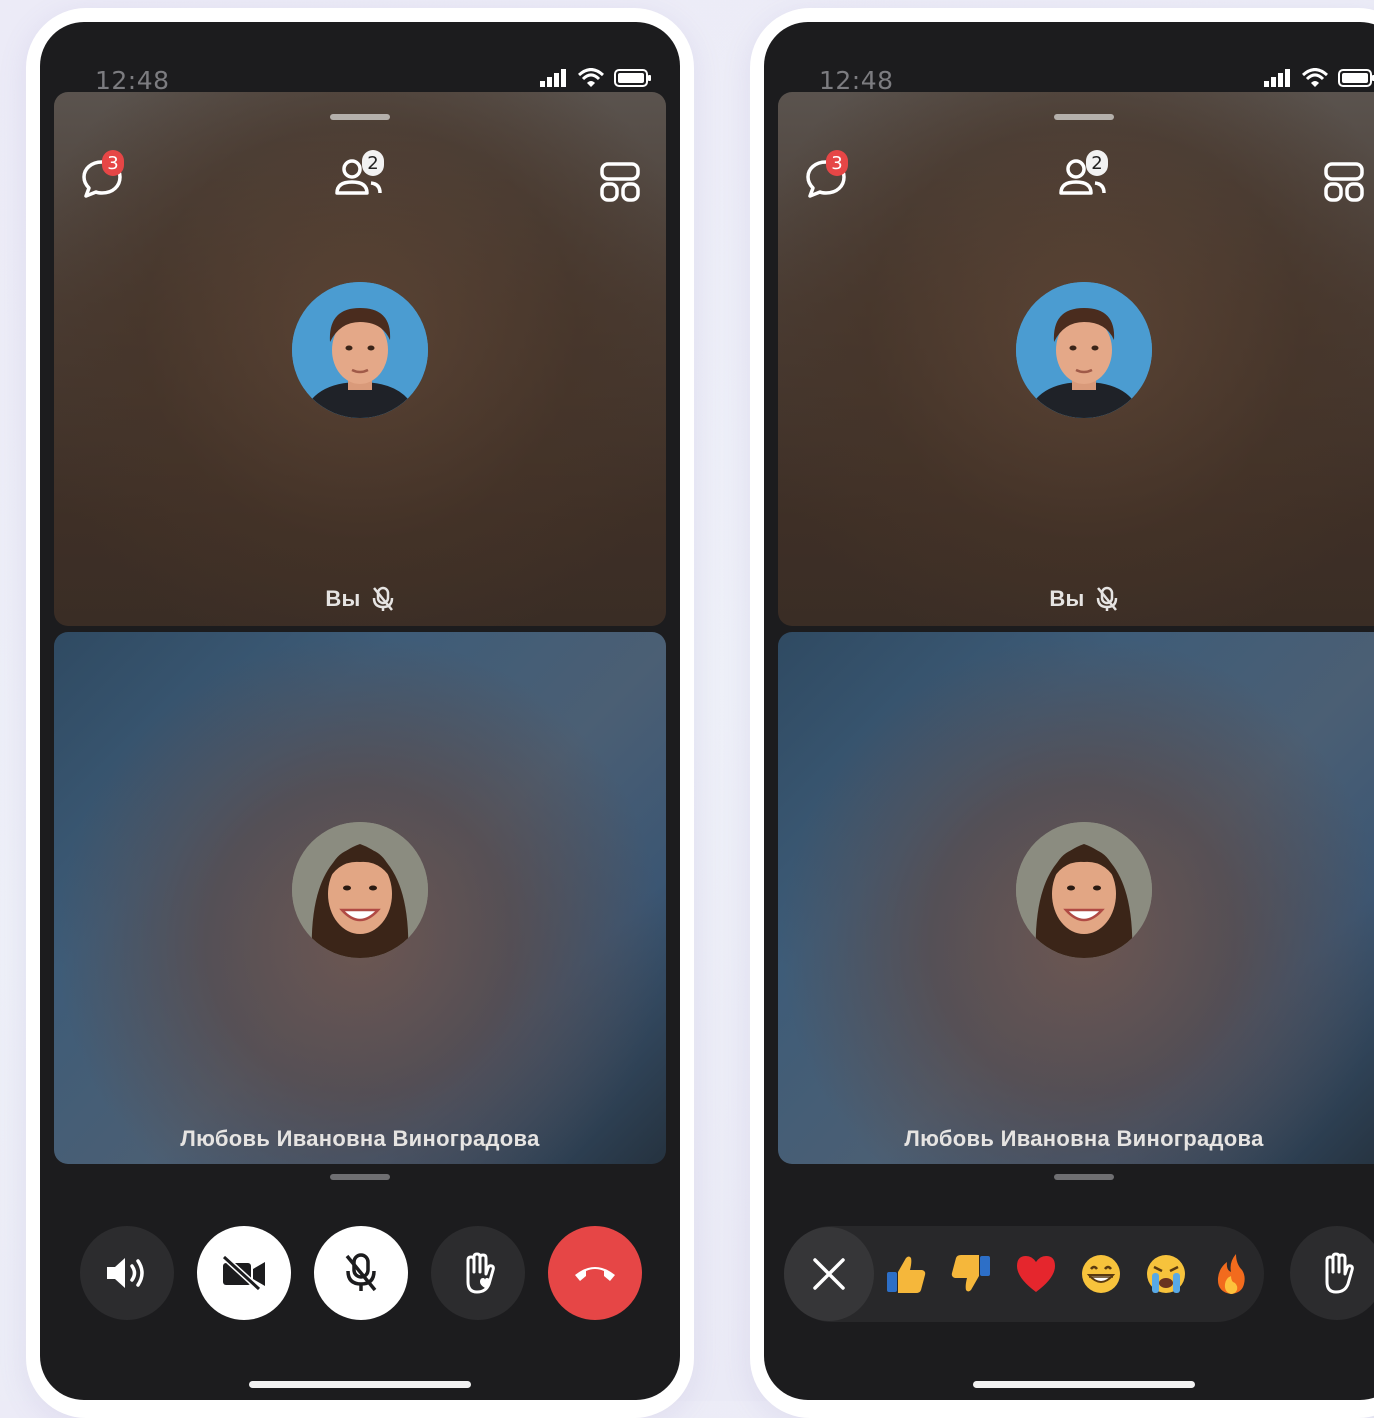  I want to click on reaction-fire, so click(1231, 1274).